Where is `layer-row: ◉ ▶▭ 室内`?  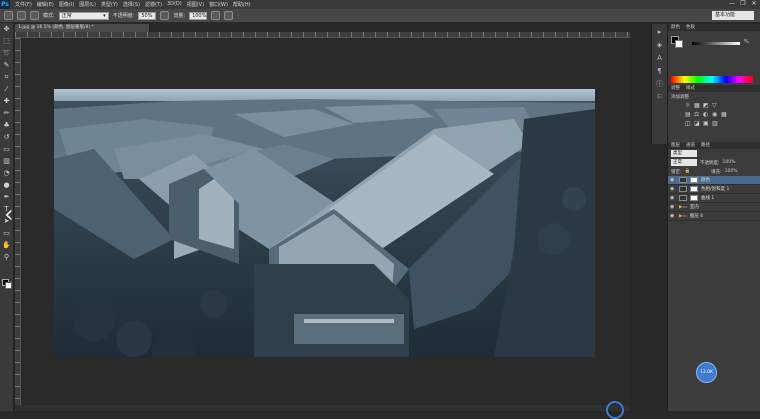 layer-row: ◉ ▶▭ 室内 is located at coordinates (714, 207).